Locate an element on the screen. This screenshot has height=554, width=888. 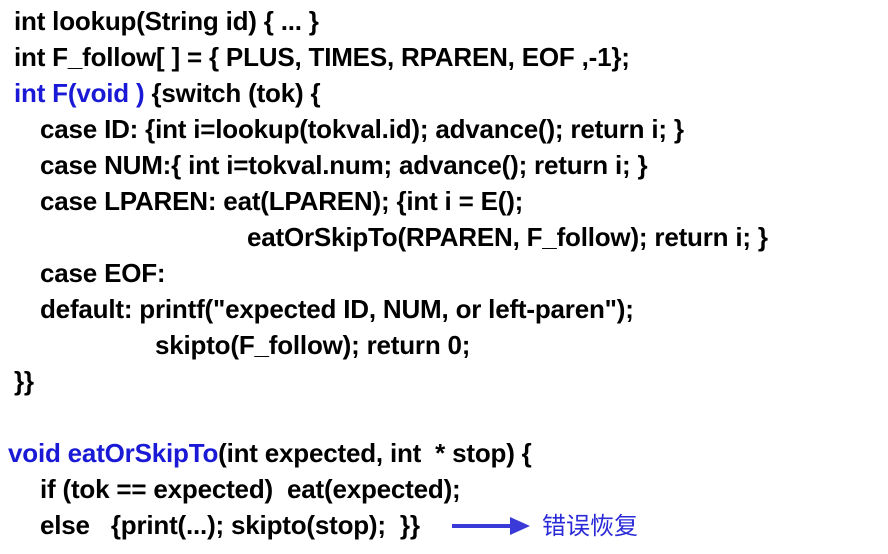
code-line-case-lparen: case LPAREN: eat(LPAREN); {int i = E(); is located at coordinates (282, 201).